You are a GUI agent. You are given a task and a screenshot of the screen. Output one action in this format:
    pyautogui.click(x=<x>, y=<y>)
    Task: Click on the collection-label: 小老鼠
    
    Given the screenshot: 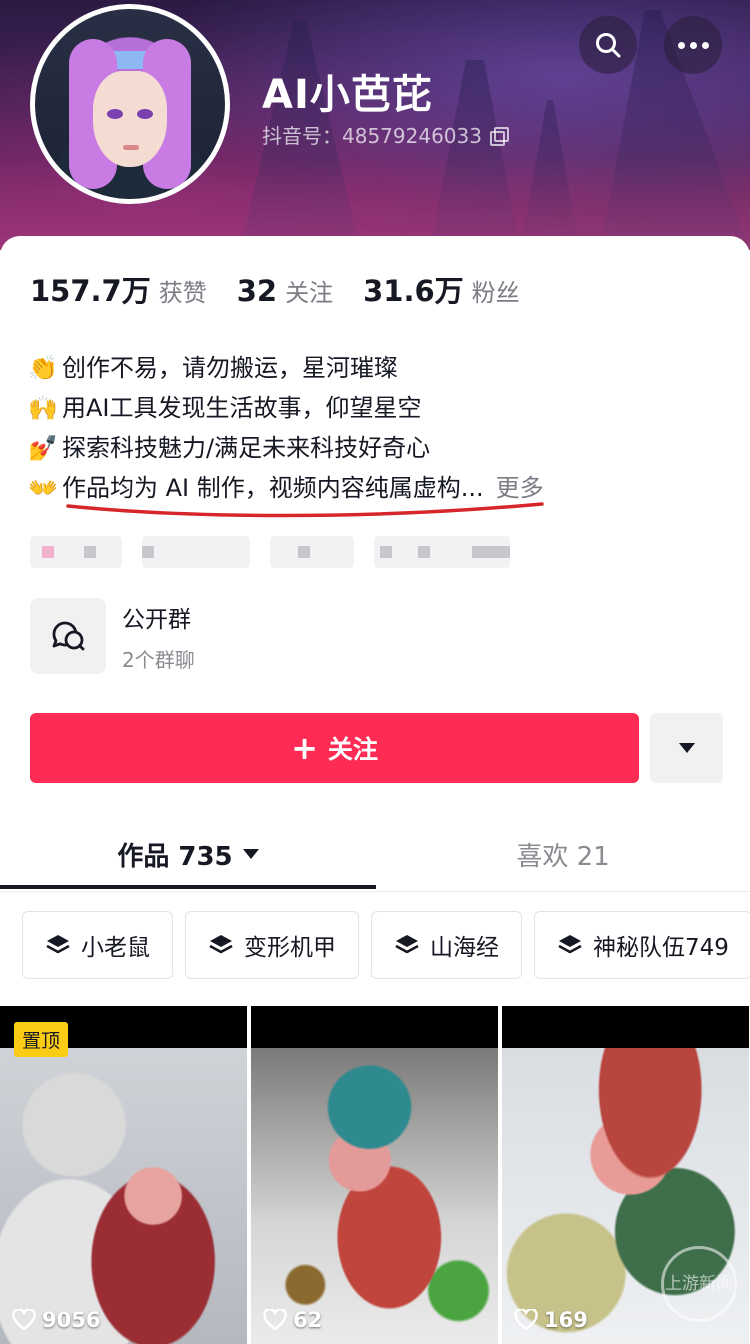 What is the action you would take?
    pyautogui.click(x=115, y=948)
    